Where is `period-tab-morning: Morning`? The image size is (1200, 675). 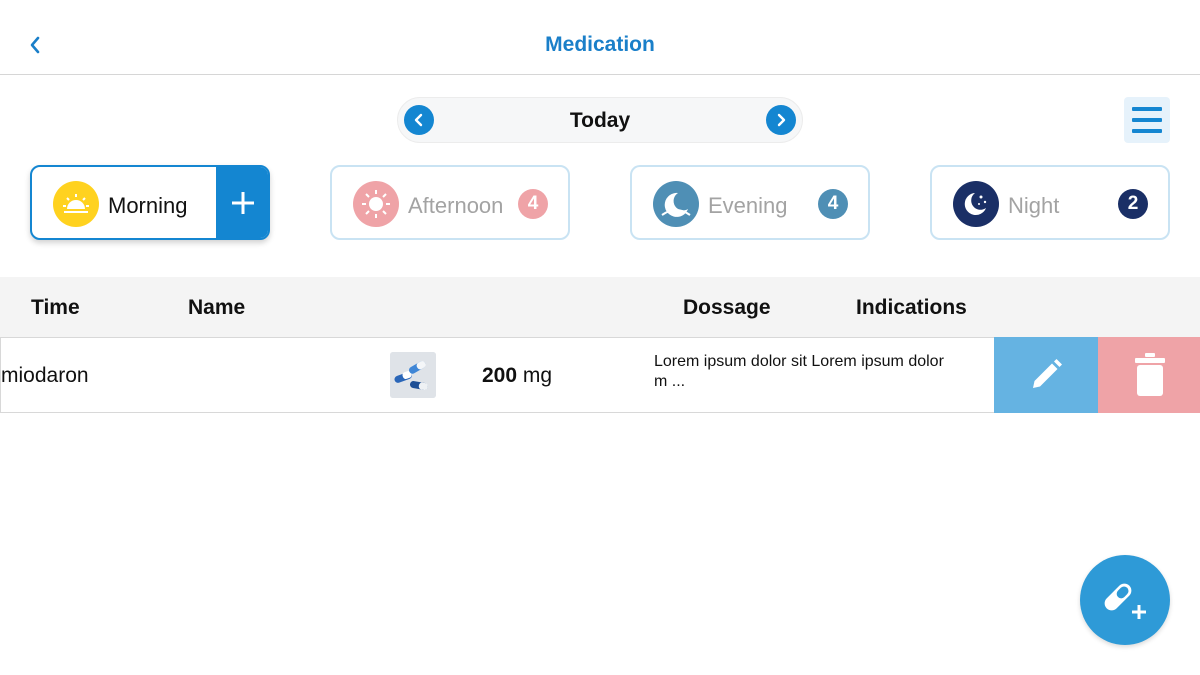 period-tab-morning: Morning is located at coordinates (150, 202).